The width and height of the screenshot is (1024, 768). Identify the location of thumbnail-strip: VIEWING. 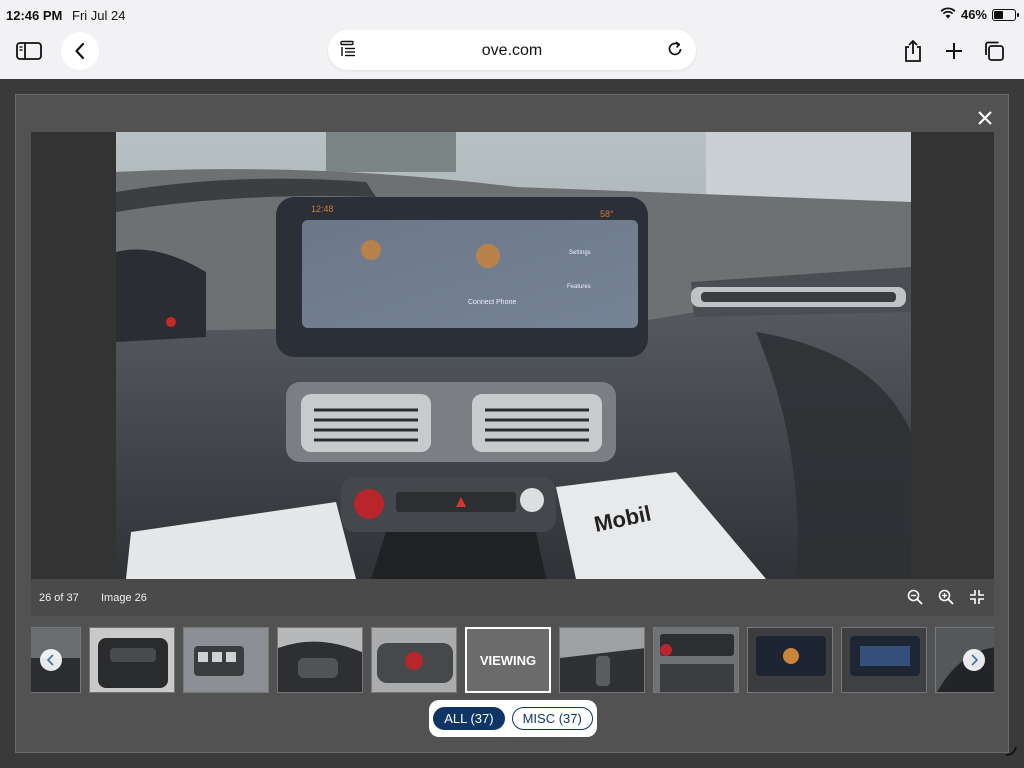
(512, 660).